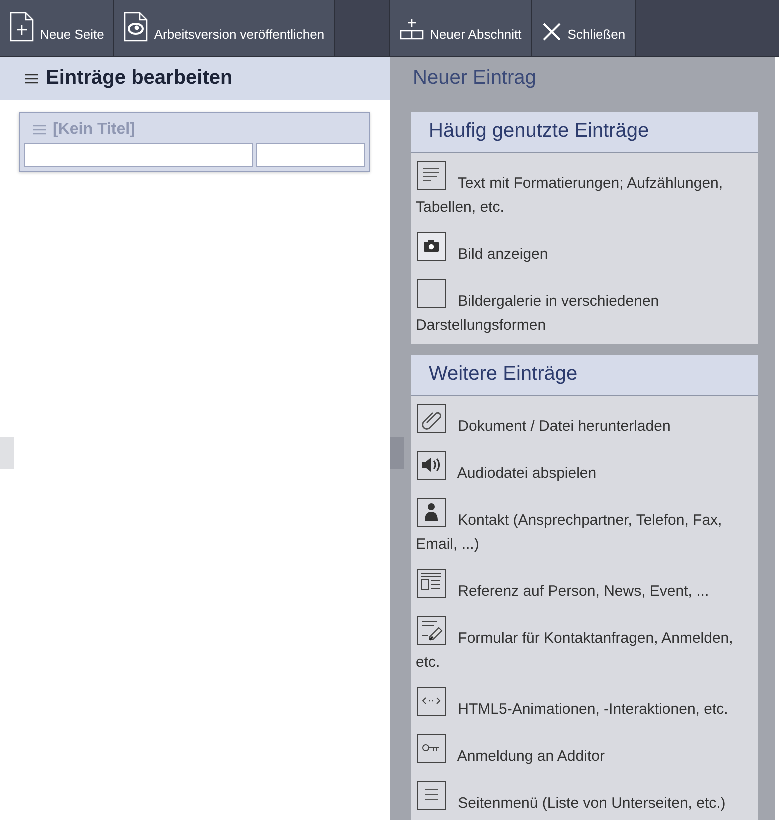 This screenshot has width=779, height=820. What do you see at coordinates (431, 630) in the screenshot?
I see `form-pencil-icon` at bounding box center [431, 630].